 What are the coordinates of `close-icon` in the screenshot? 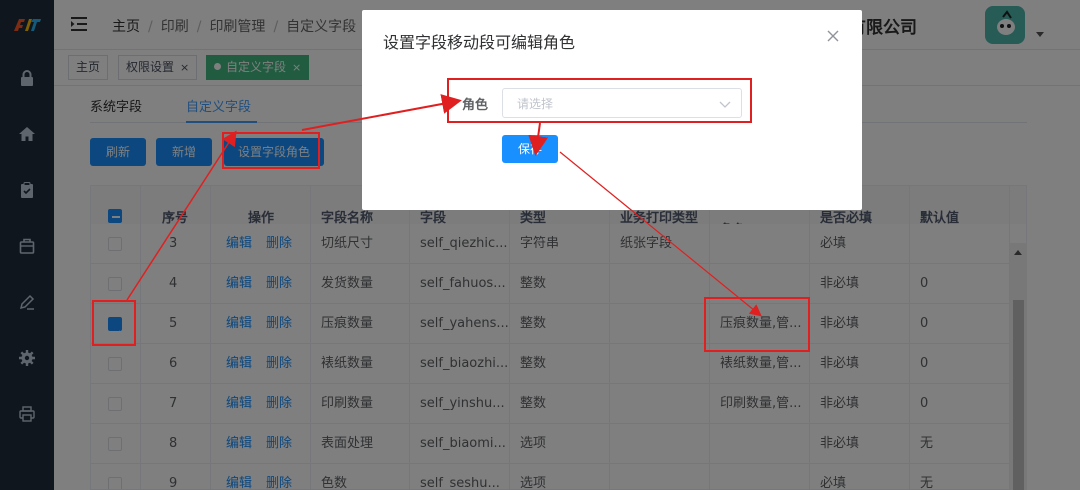 It's located at (833, 36).